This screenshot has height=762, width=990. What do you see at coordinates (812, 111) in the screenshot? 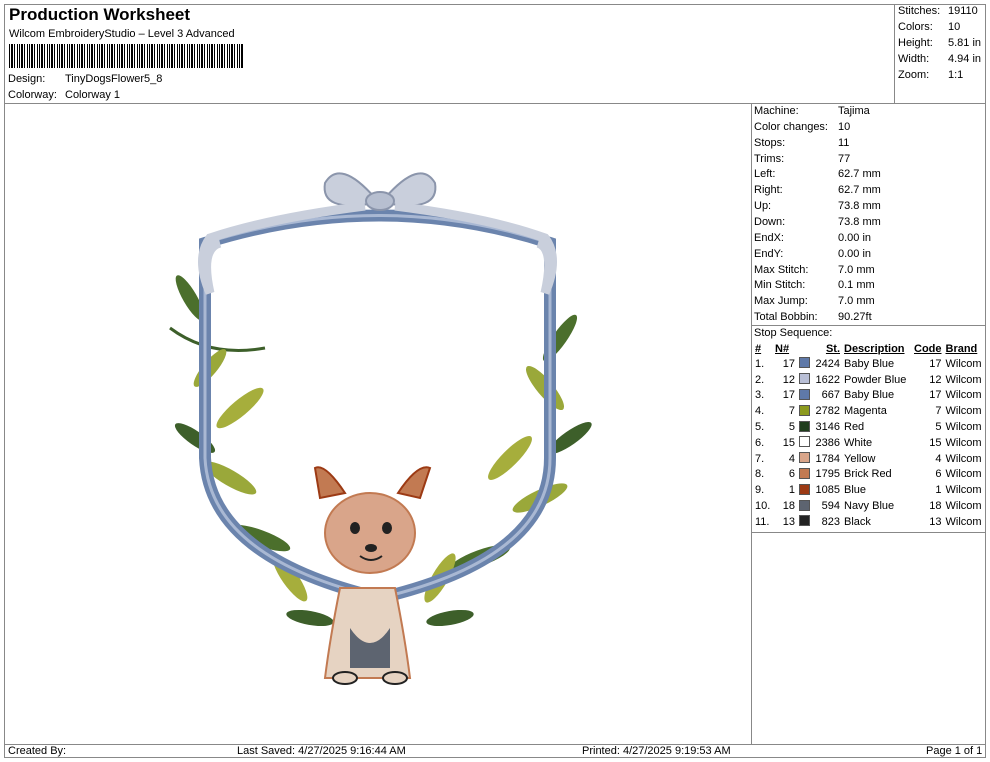
I see `detail-row: Machine: Tajima` at bounding box center [812, 111].